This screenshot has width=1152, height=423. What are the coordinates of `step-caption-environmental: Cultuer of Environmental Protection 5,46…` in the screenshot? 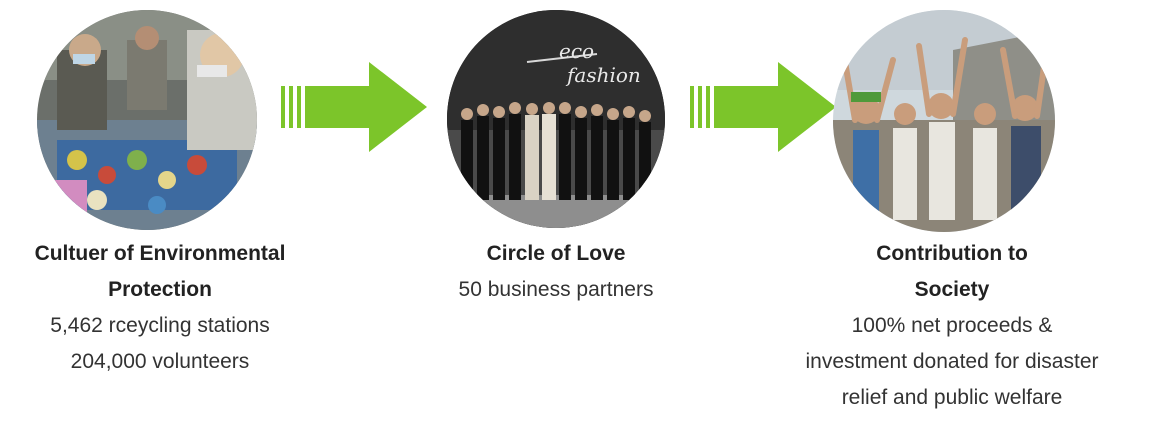 It's located at (160, 308).